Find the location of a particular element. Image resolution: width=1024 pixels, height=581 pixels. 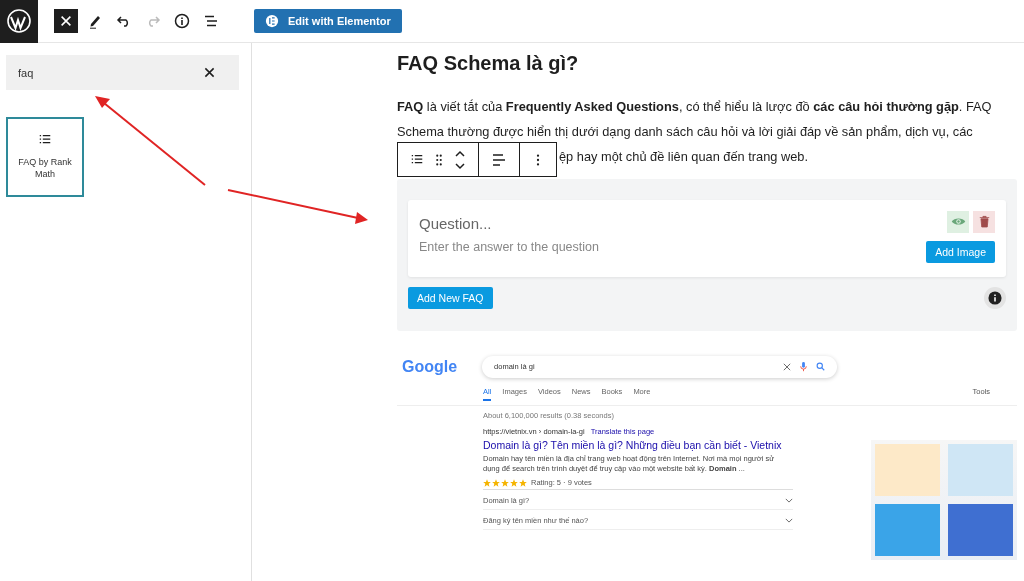

edit-with-elementor-button: Edit with Elementor is located at coordinates (328, 21).